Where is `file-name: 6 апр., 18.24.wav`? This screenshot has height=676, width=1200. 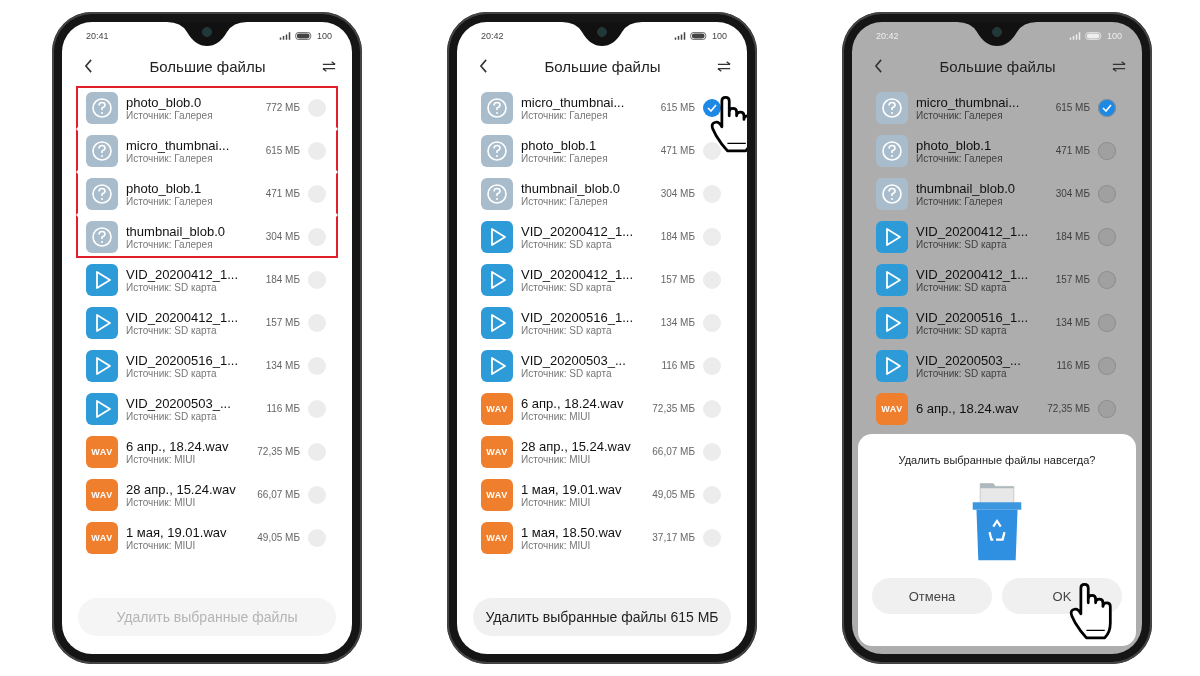 file-name: 6 апр., 18.24.wav is located at coordinates (178, 446).